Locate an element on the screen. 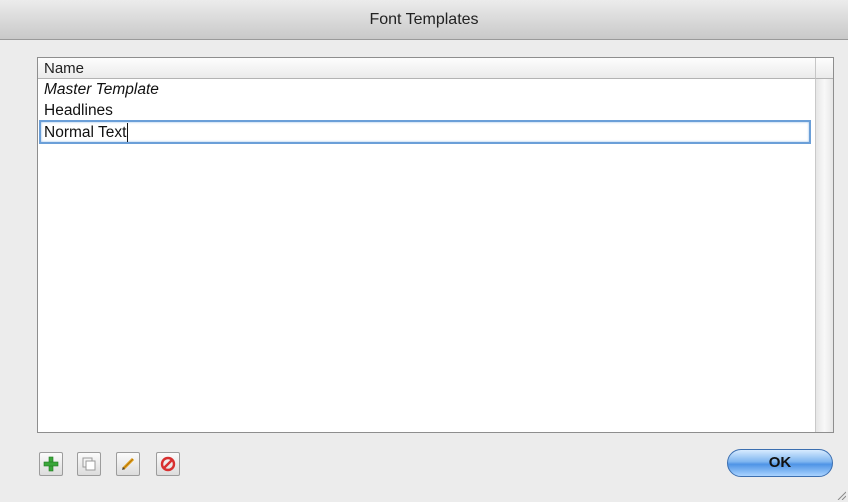  resize-grip-icon is located at coordinates (841, 495).